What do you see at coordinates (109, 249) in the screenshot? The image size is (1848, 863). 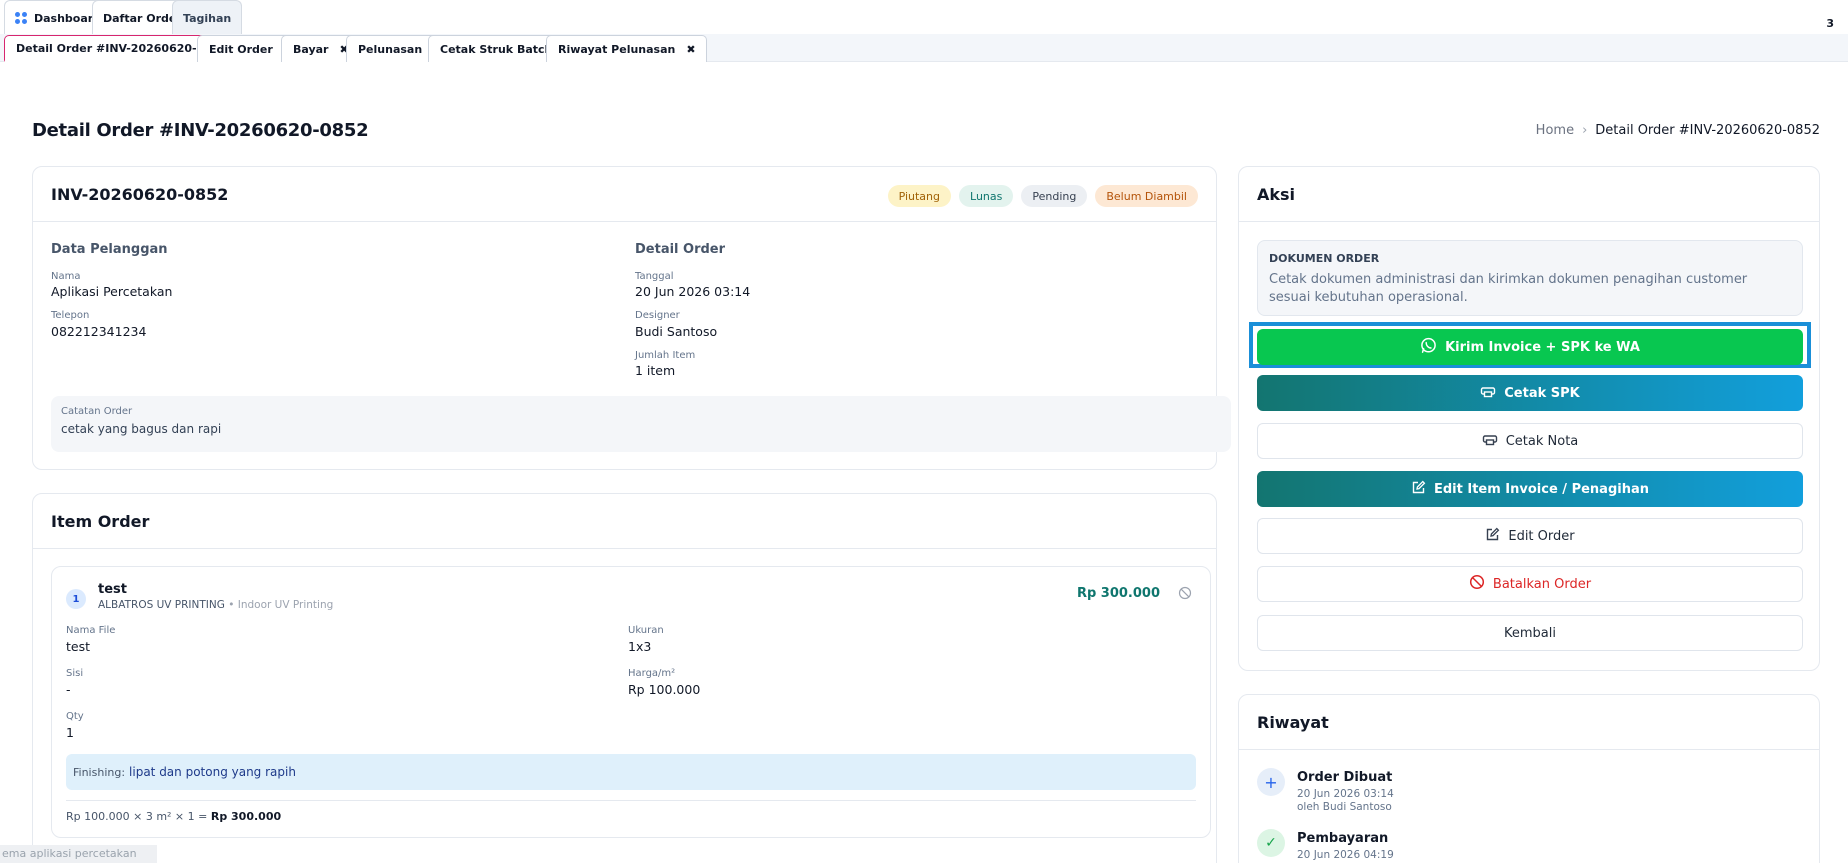 I see `customer-section-title: Data Pelanggan` at bounding box center [109, 249].